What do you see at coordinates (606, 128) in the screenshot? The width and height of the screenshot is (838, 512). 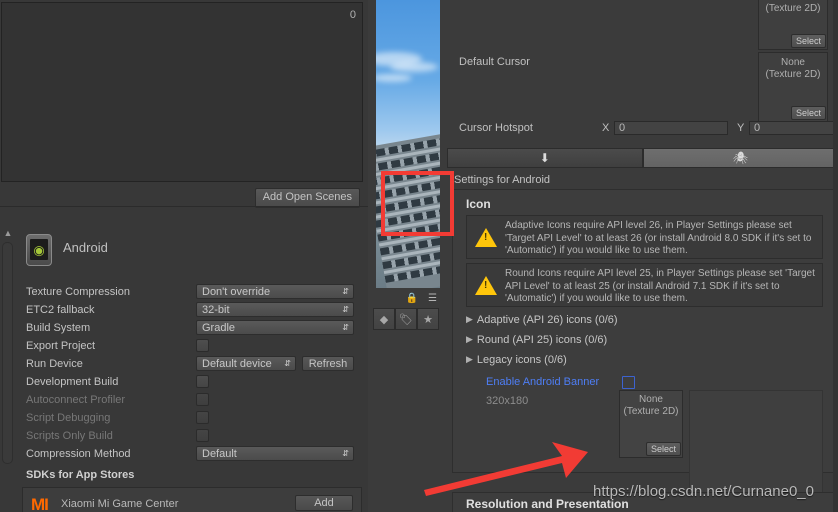 I see `cursor-hotspot-x-label: X` at bounding box center [606, 128].